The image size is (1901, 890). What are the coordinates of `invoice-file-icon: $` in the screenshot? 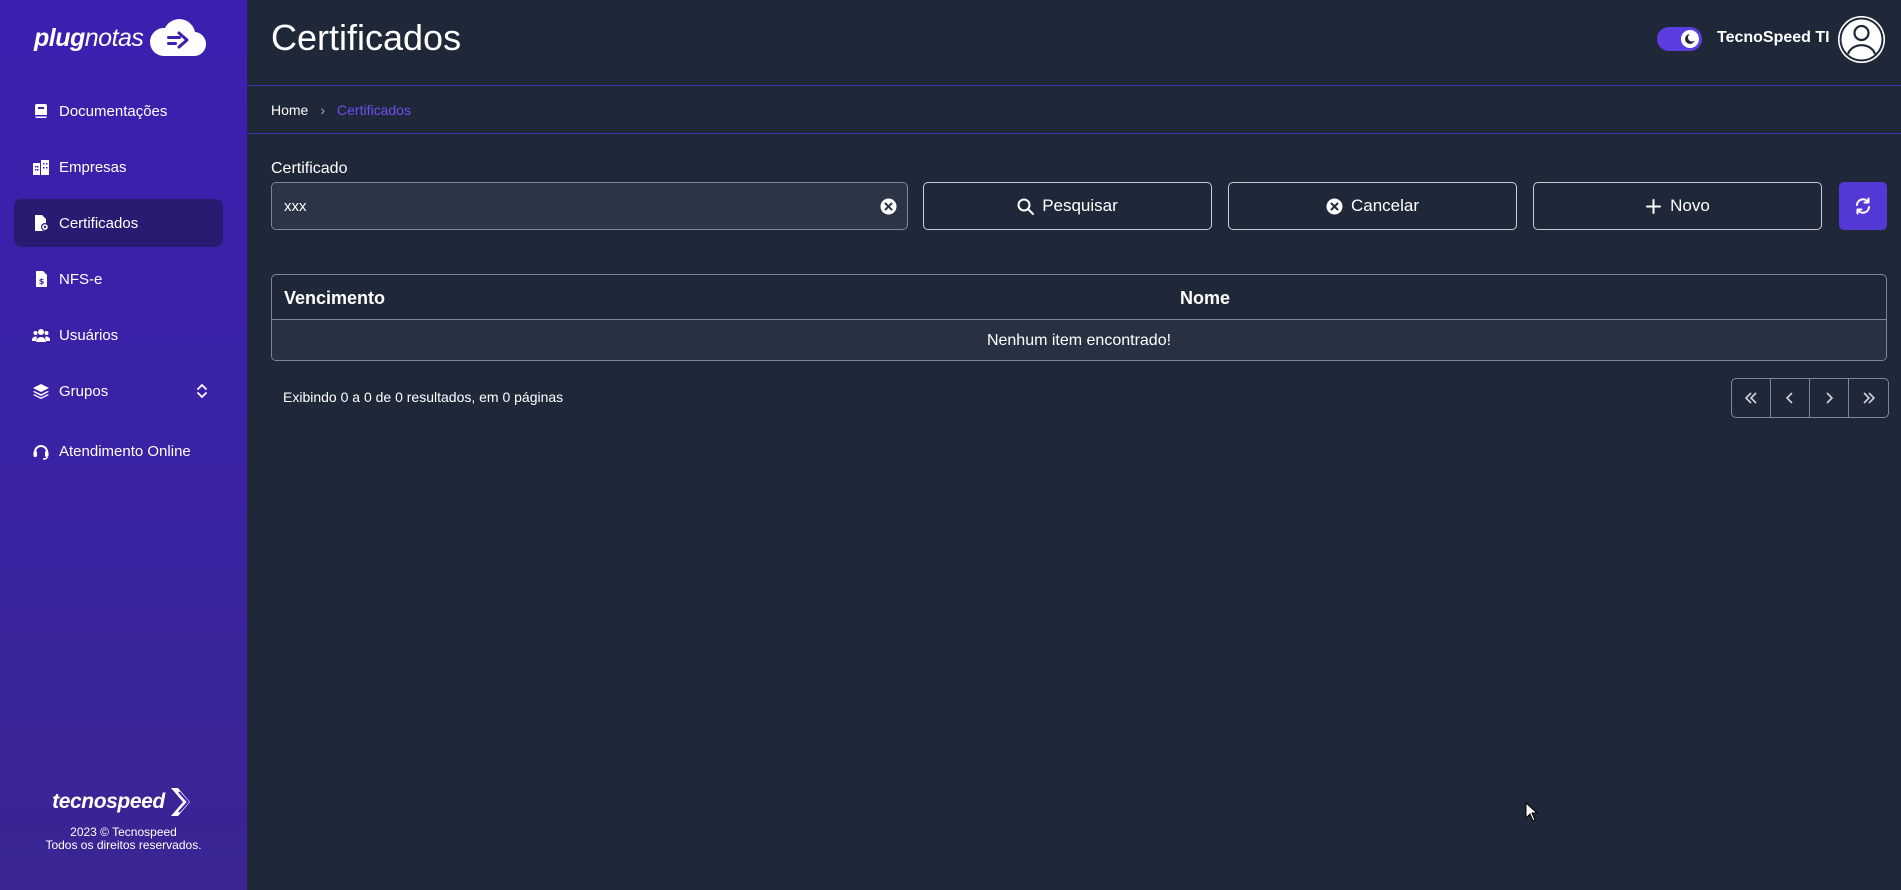 It's located at (41, 279).